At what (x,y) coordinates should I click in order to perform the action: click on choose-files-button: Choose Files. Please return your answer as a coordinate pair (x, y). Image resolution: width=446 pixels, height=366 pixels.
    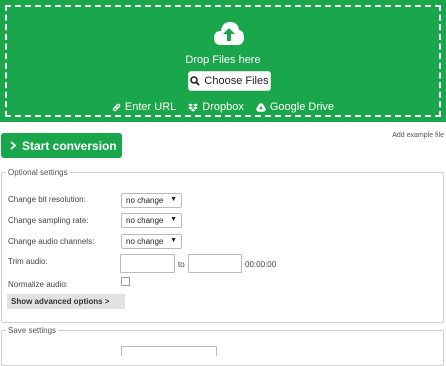
    Looking at the image, I should click on (229, 81).